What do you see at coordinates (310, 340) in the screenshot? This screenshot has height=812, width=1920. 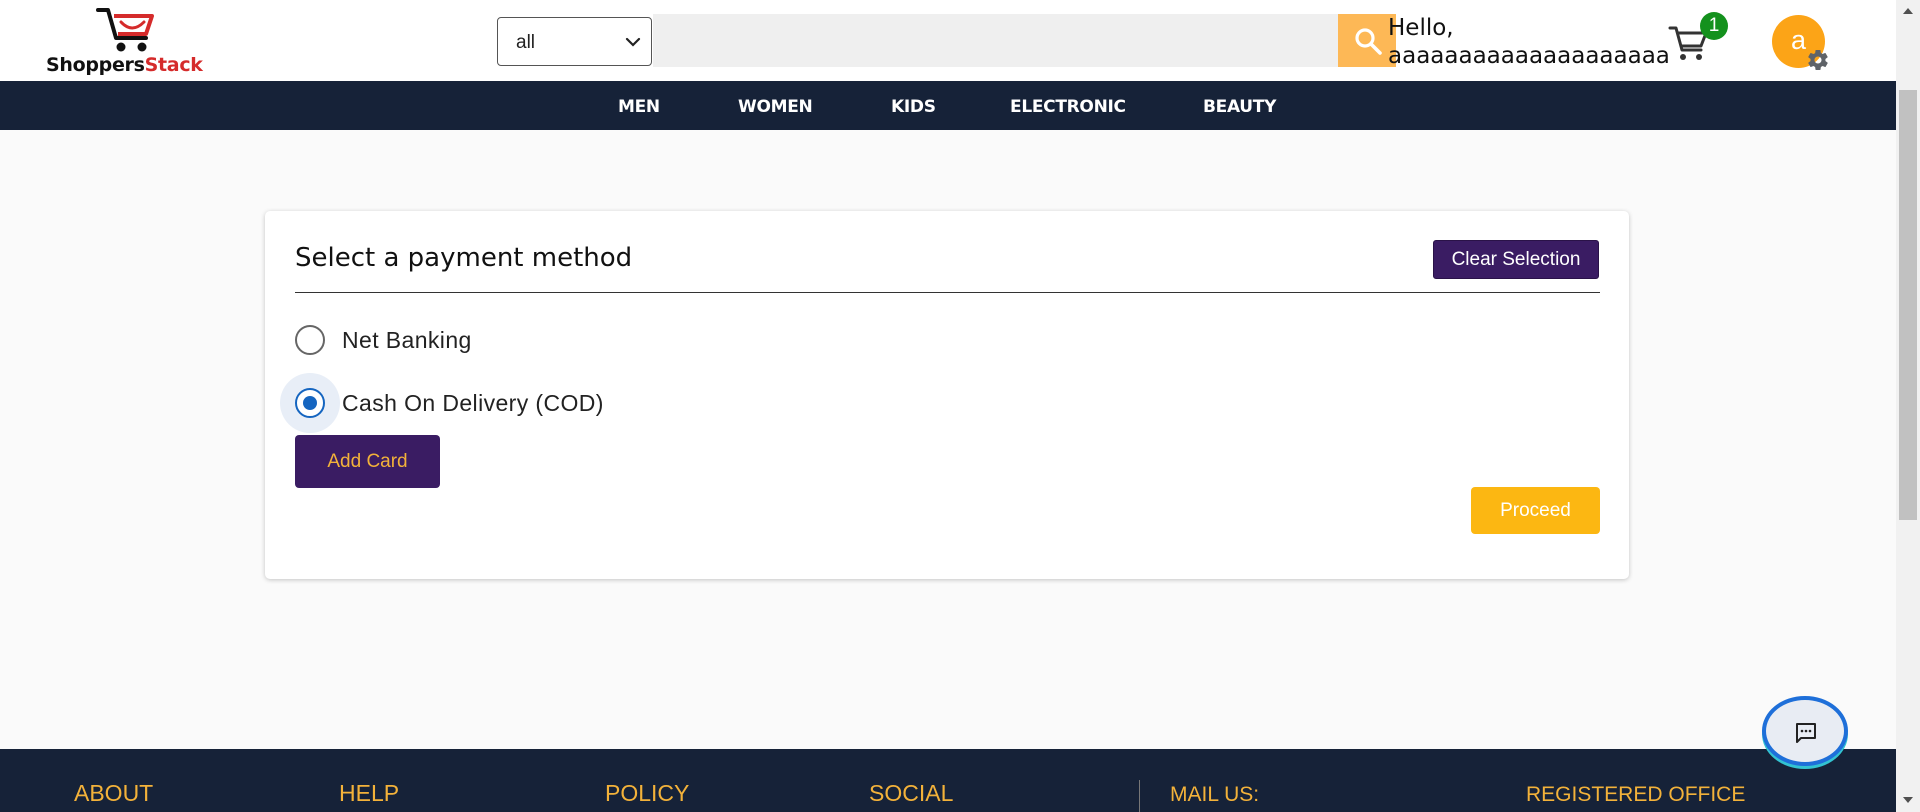 I see `net-banking-radio` at bounding box center [310, 340].